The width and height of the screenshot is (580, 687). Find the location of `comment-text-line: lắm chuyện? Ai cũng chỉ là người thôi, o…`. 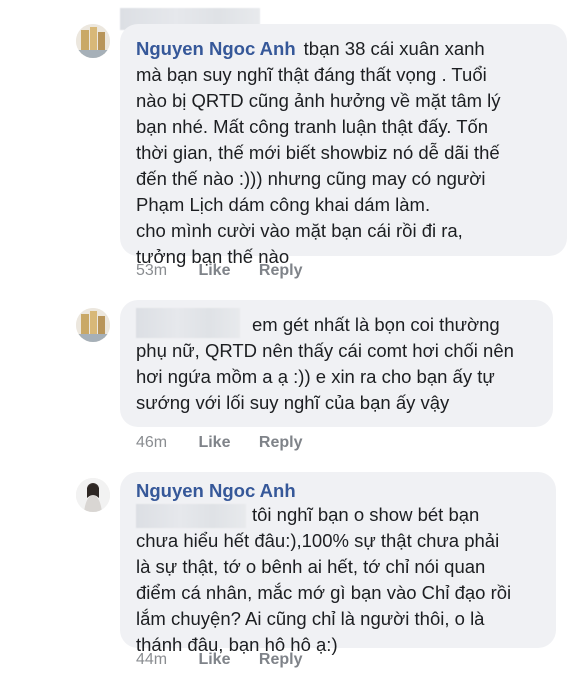

comment-text-line: lắm chuyện? Ai cũng chỉ là người thôi, o… is located at coordinates (310, 619).